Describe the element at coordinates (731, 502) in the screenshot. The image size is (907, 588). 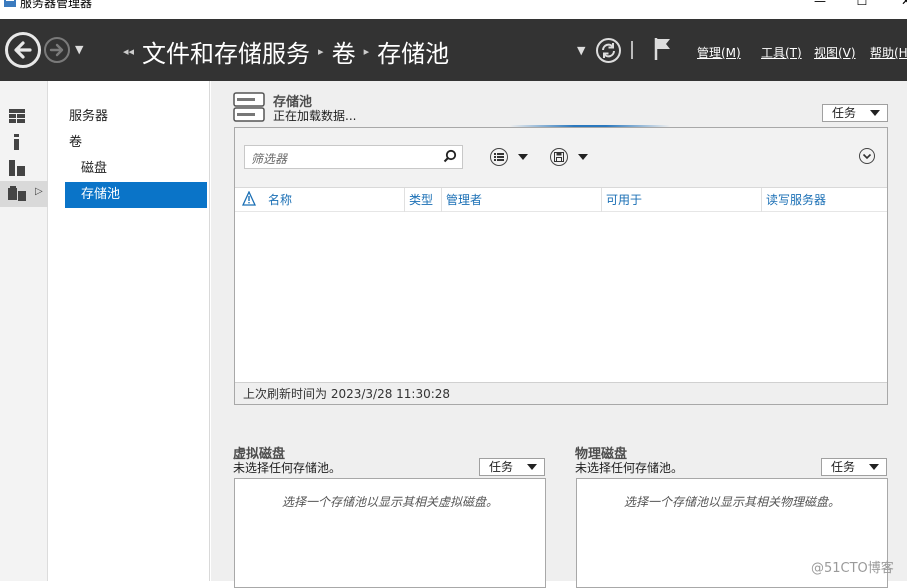
I see `physical-disks-message: 选择一个存储池以显示其相关物理磁盘。` at that location.